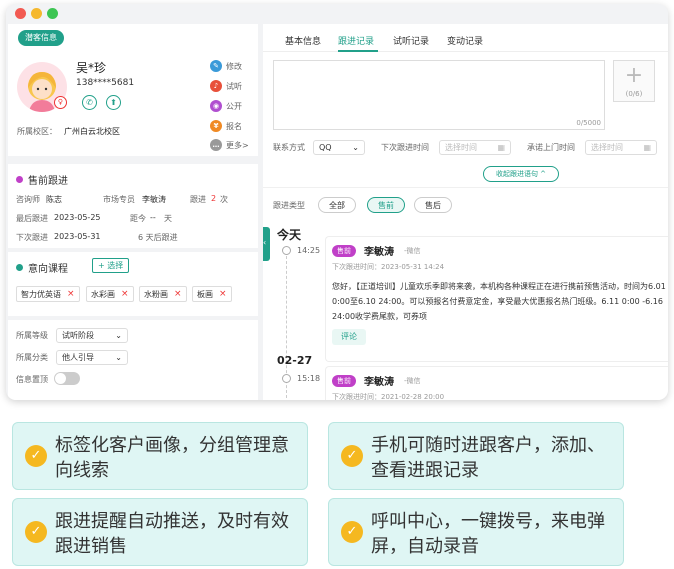 The width and height of the screenshot is (674, 569). I want to click on tab-bar: 基本信息 跟进记录 试听记录 变动记录, so click(465, 38).